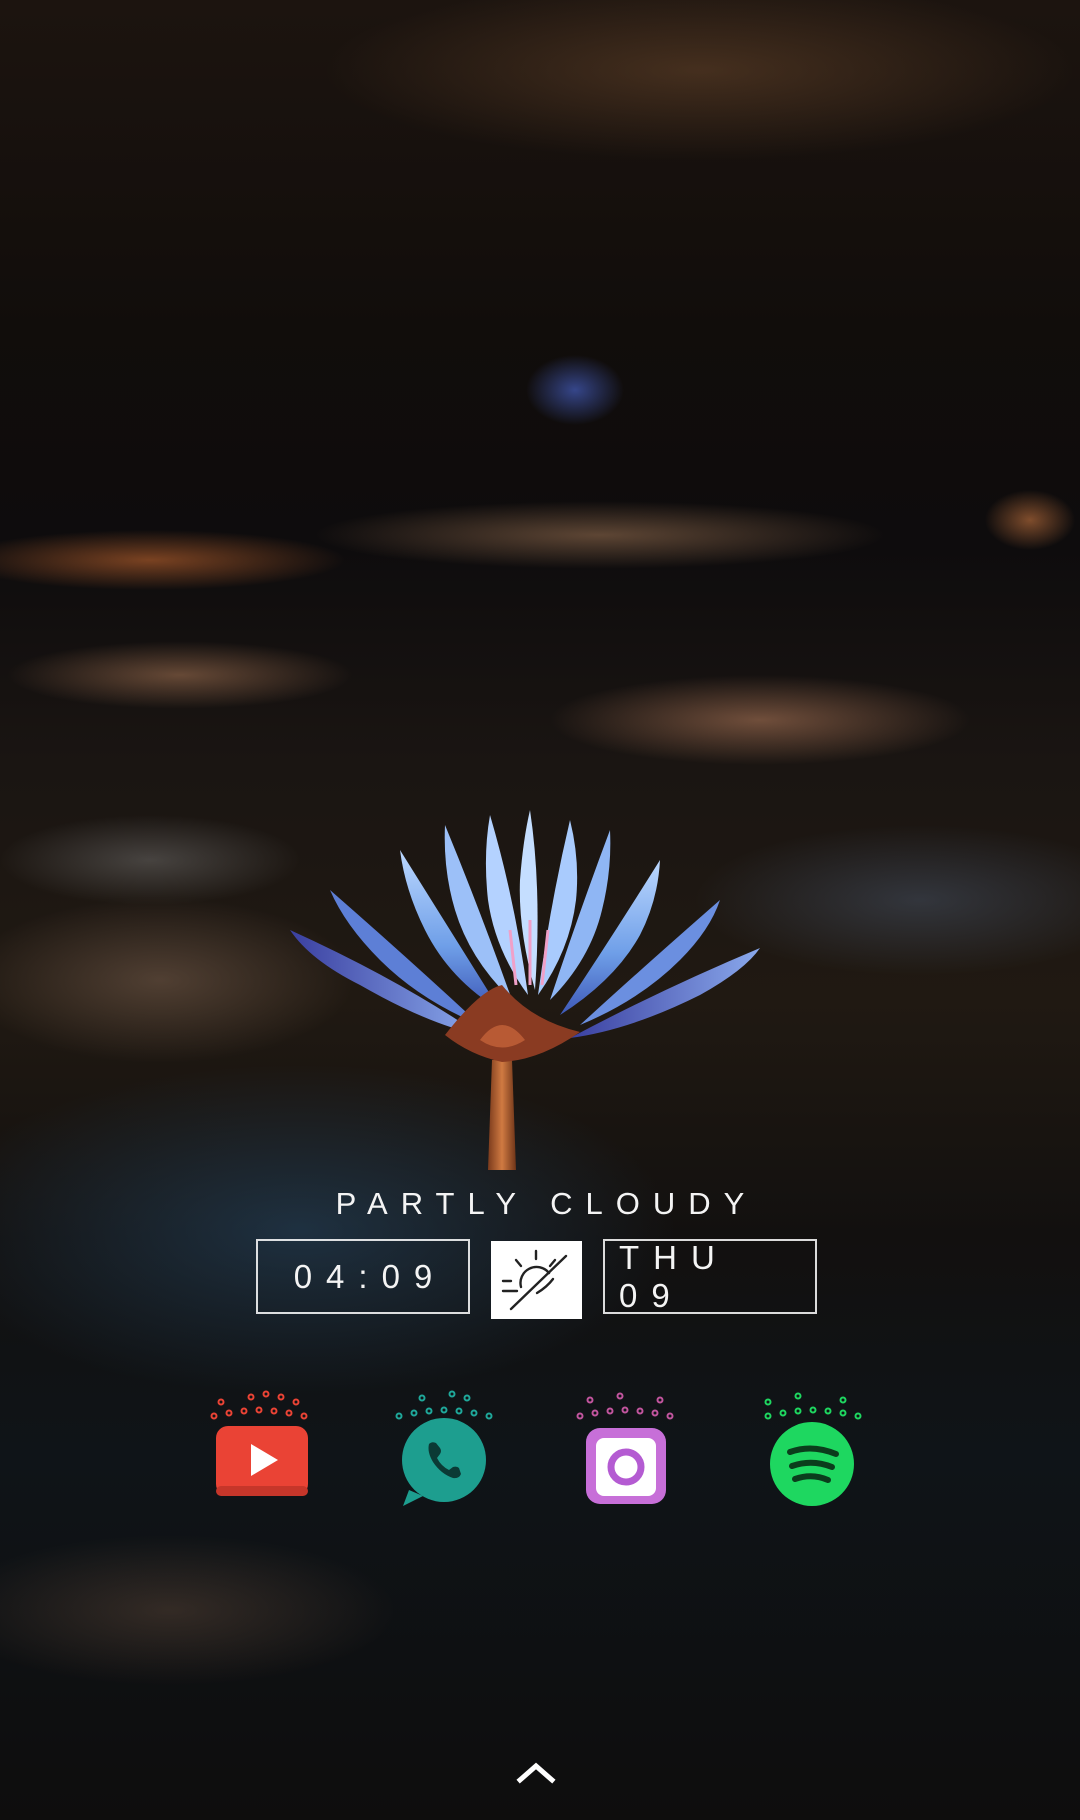 This screenshot has width=1080, height=1820. I want to click on app-drawer-button, so click(536, 1772).